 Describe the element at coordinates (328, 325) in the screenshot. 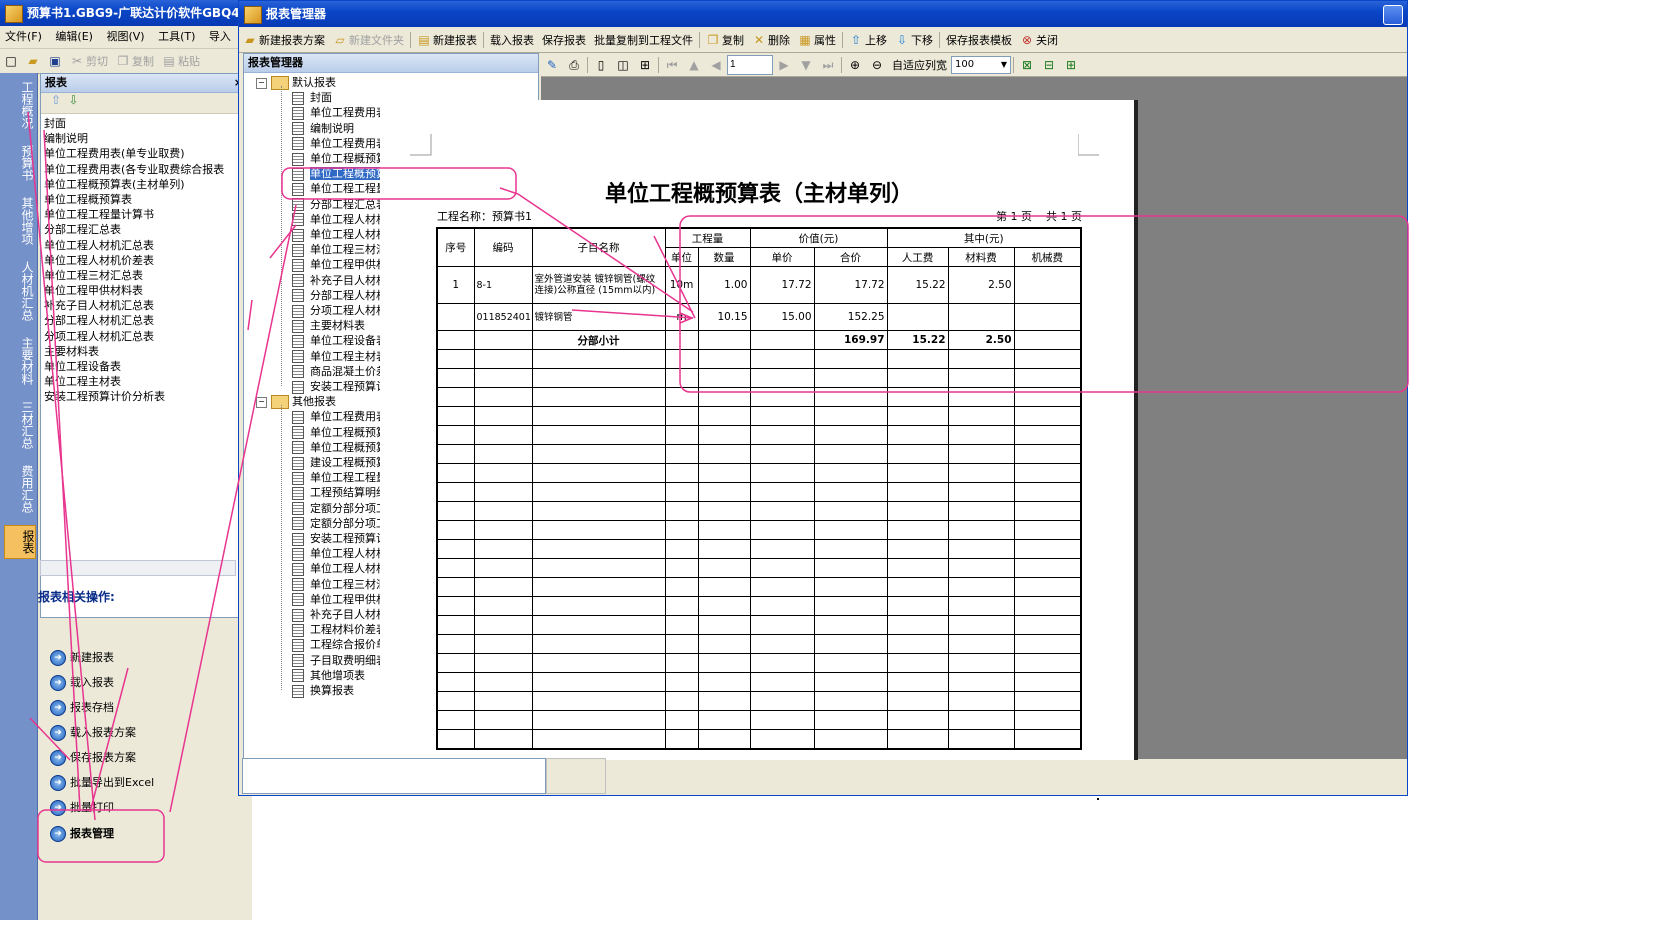

I see `tree-report-item: 主要材料表` at that location.